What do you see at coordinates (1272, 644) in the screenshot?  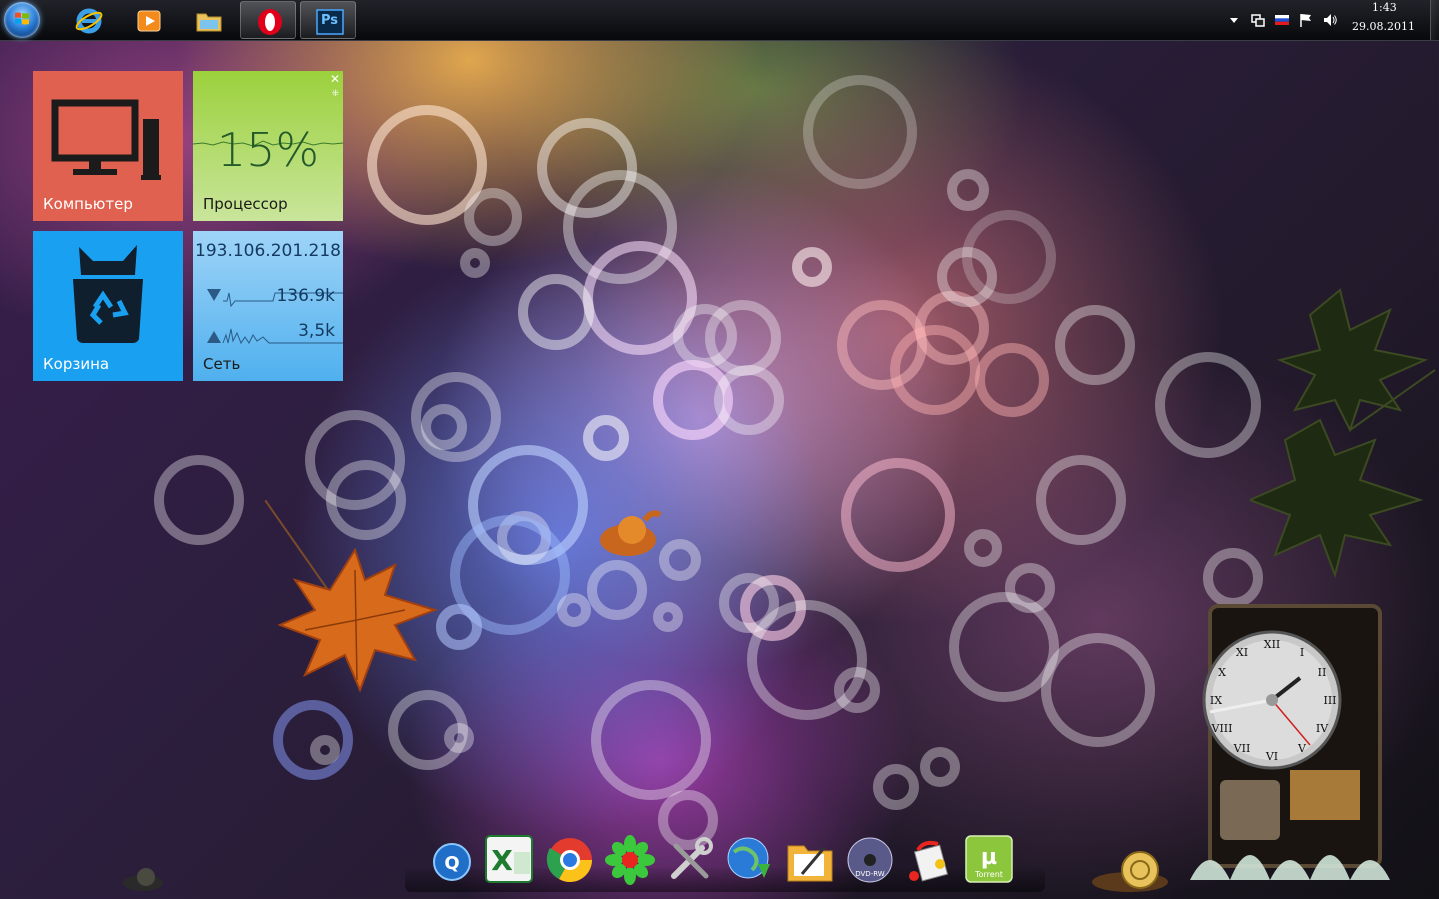 I see `numeral-xii: XII` at bounding box center [1272, 644].